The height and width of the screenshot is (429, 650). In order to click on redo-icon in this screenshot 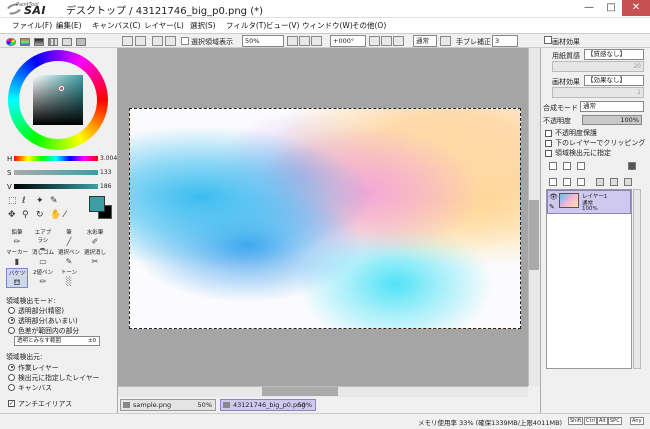, I will do `click(140, 41)`.